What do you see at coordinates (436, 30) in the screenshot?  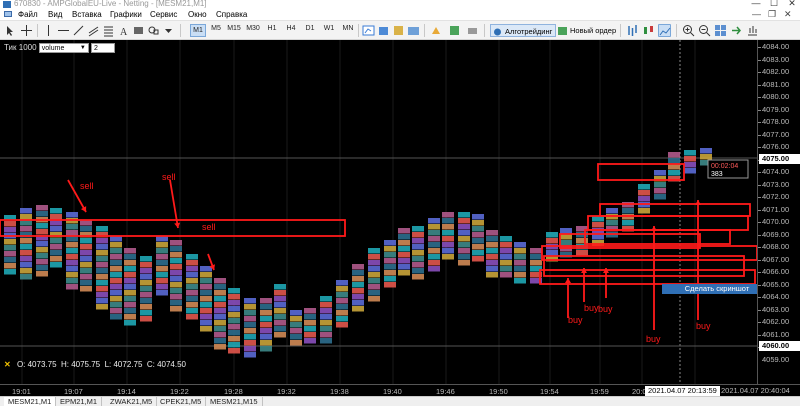 I see `market-watch-icon` at bounding box center [436, 30].